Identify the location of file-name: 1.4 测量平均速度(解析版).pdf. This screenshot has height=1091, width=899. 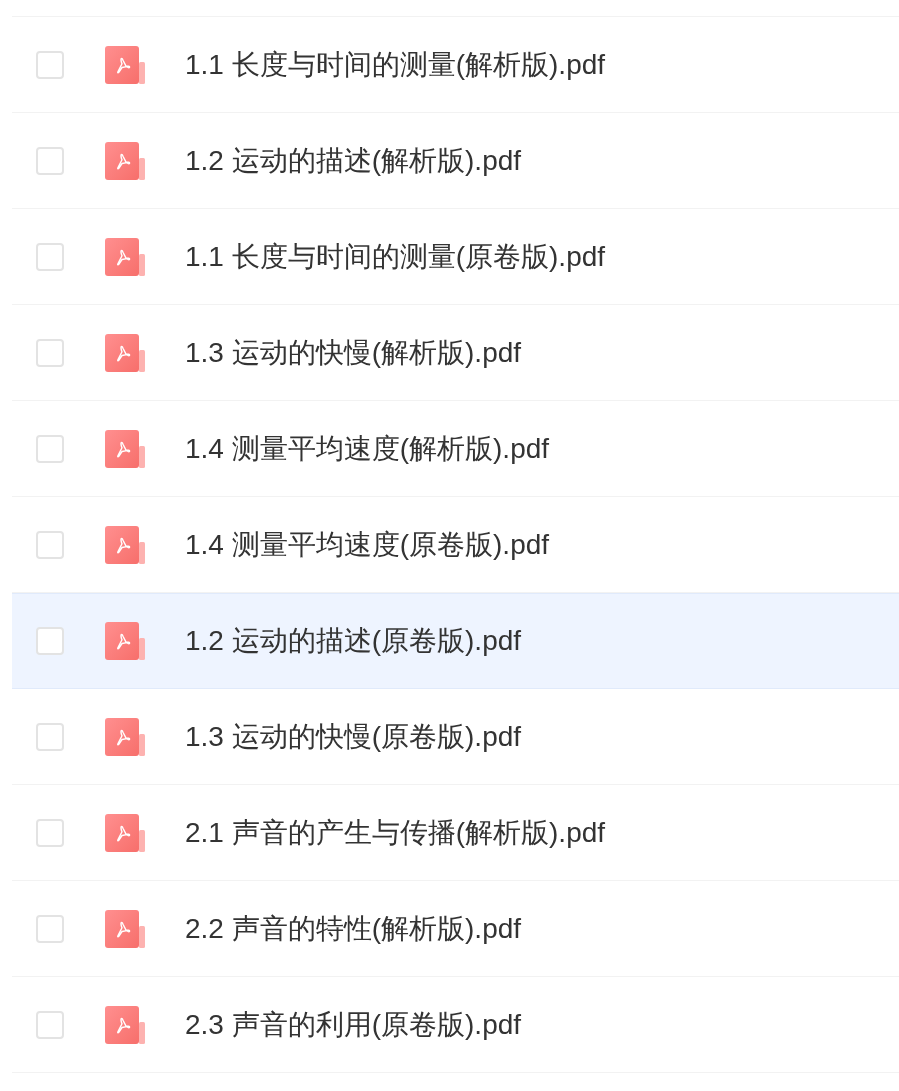
(367, 448).